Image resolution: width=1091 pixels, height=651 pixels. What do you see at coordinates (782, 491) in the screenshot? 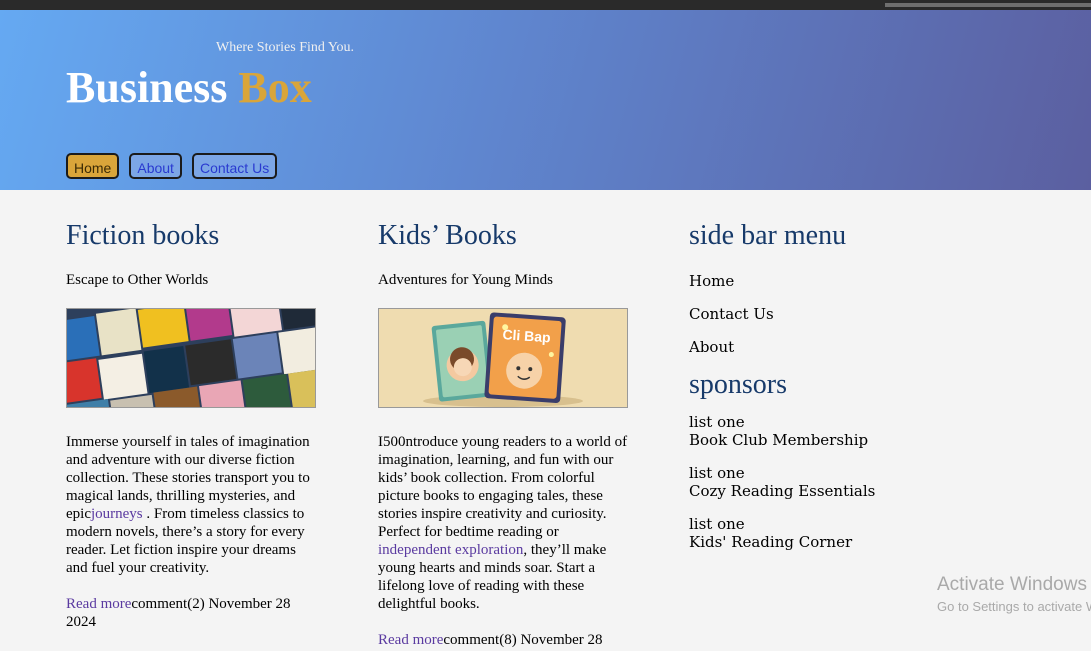
I see `sponsor-name: Cozy Reading Essentials` at bounding box center [782, 491].